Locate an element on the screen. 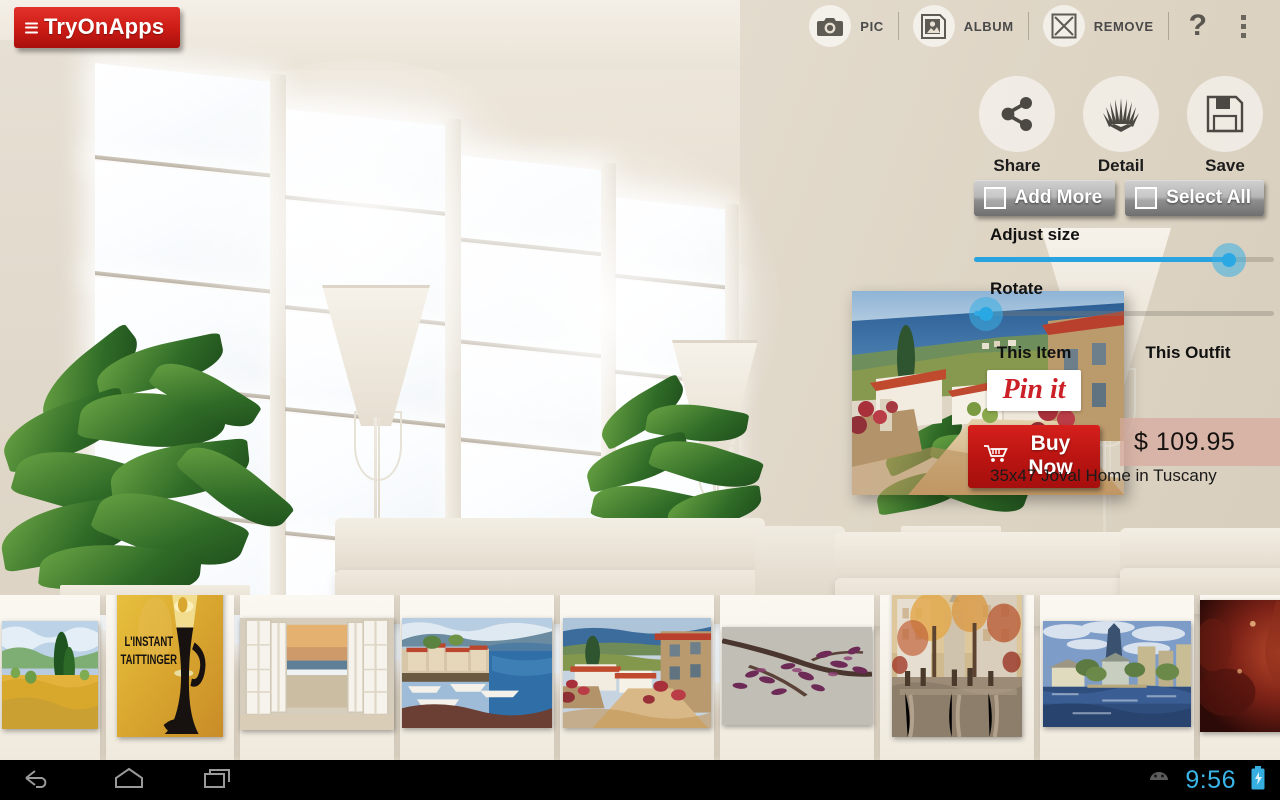 This screenshot has width=1280, height=800. adjust-size-label: Adjust size is located at coordinates (1035, 234).